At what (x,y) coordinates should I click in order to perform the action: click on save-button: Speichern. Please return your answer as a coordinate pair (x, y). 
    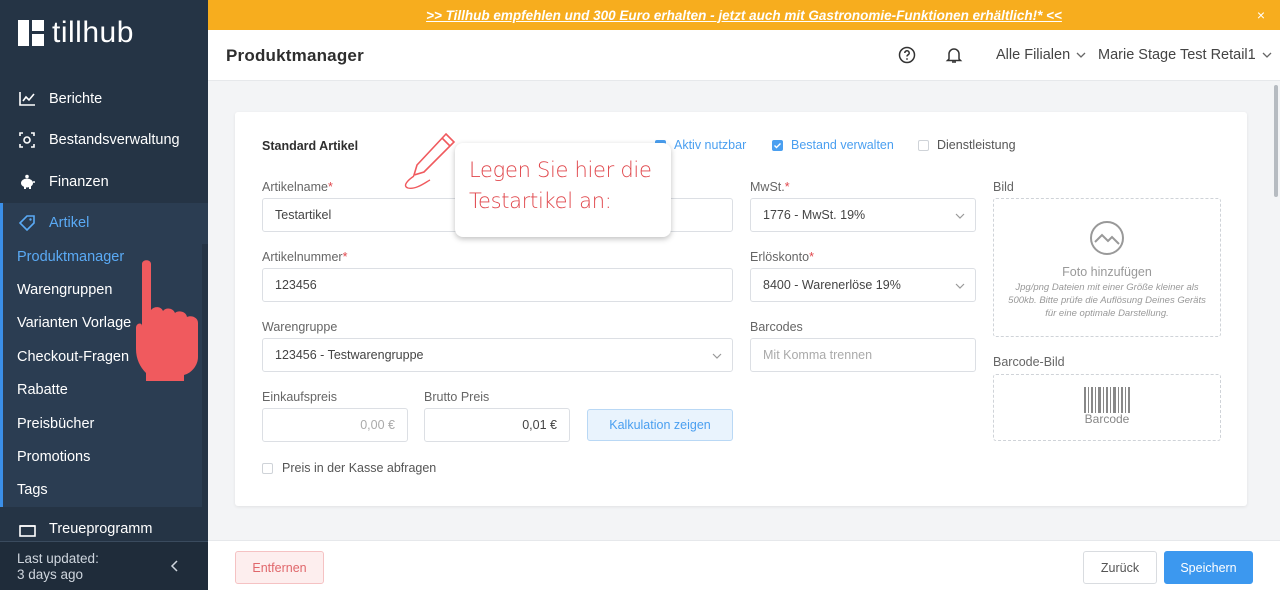
    Looking at the image, I should click on (1208, 567).